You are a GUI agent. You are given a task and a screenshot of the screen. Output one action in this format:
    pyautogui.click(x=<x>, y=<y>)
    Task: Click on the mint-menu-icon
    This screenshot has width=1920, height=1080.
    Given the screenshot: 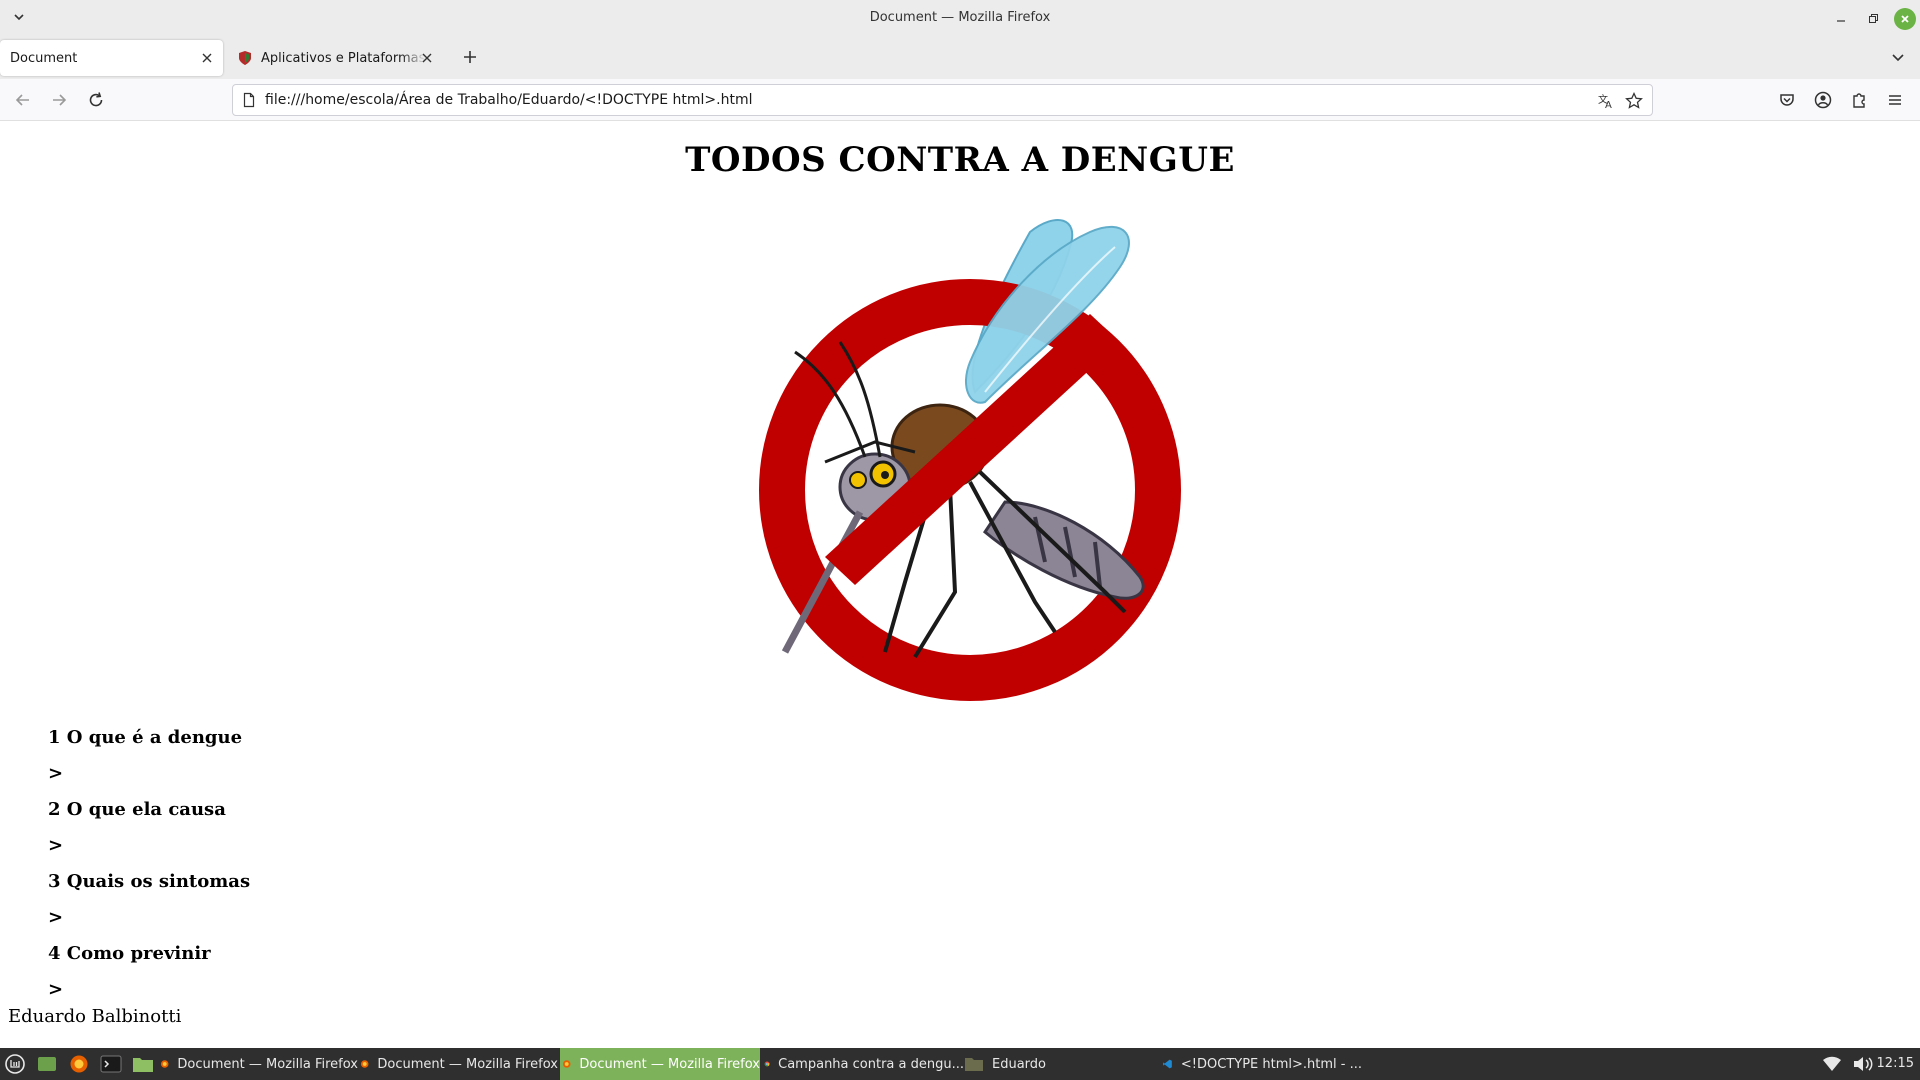 What is the action you would take?
    pyautogui.click(x=15, y=1064)
    